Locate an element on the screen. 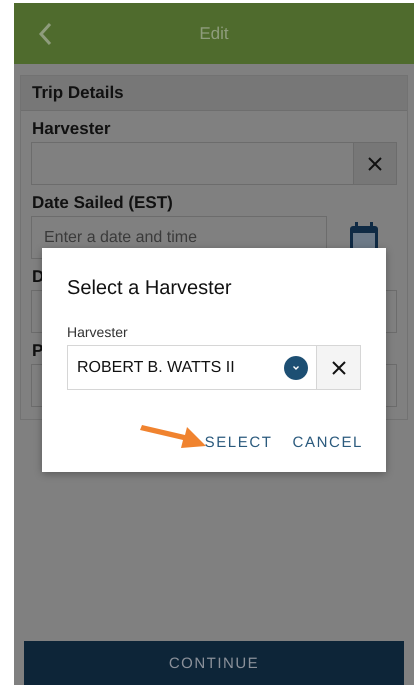 The width and height of the screenshot is (414, 685). select-button: SELECT is located at coordinates (238, 442).